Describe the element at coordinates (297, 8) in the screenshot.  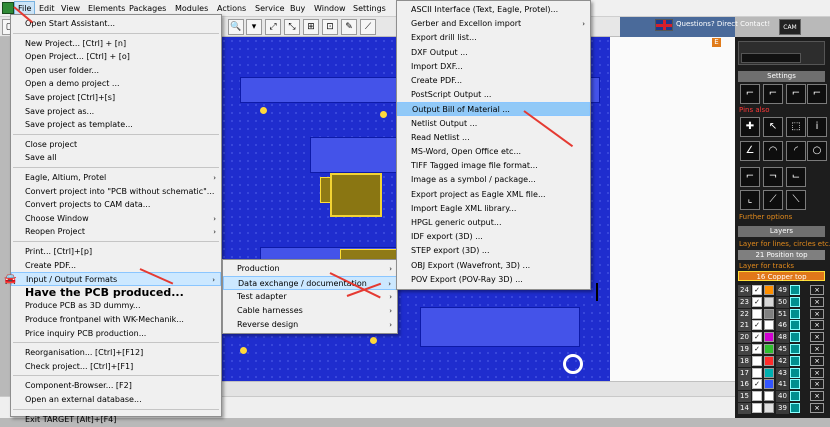
I see `menu-buy: Buy` at that location.